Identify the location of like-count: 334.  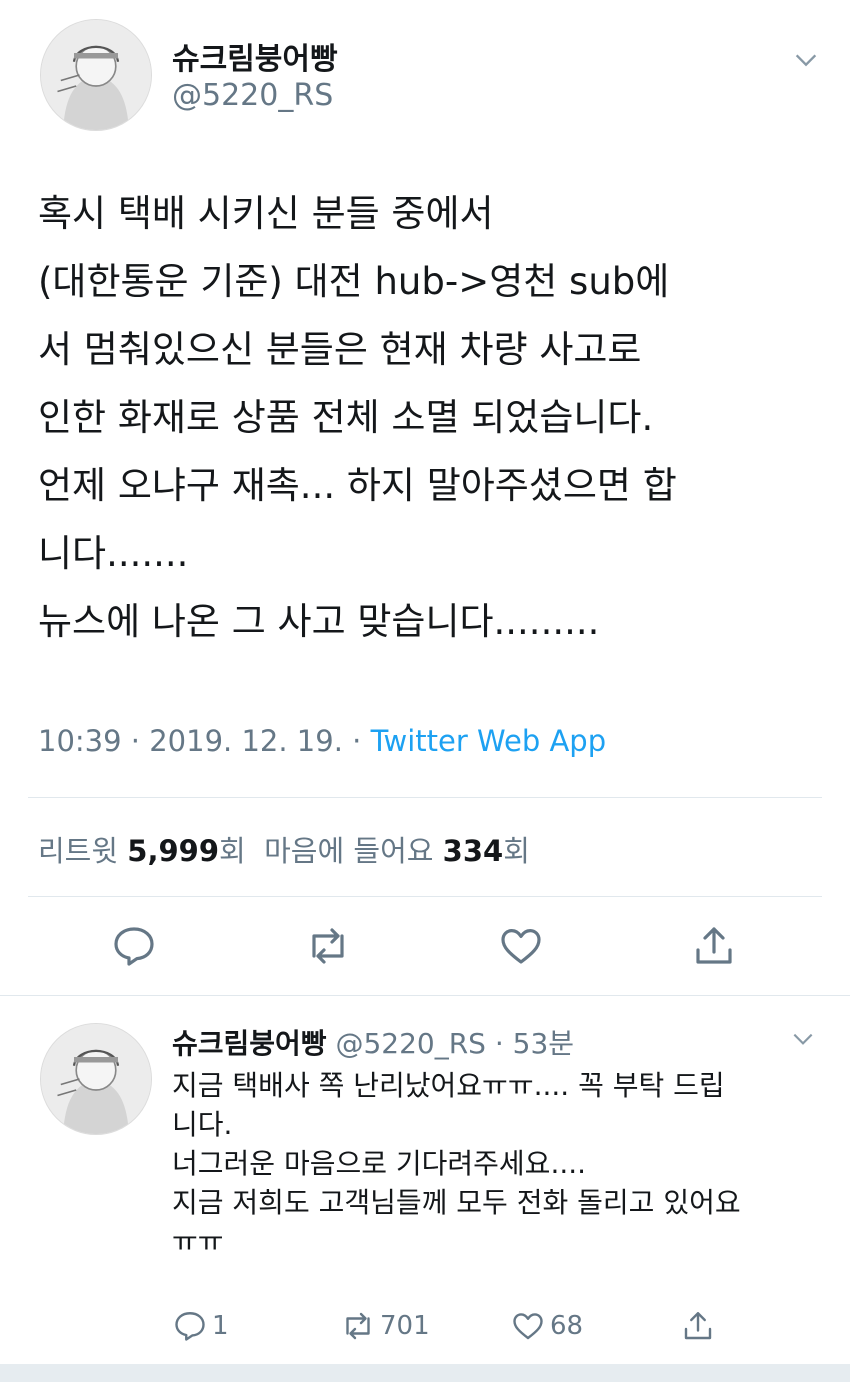
(473, 851).